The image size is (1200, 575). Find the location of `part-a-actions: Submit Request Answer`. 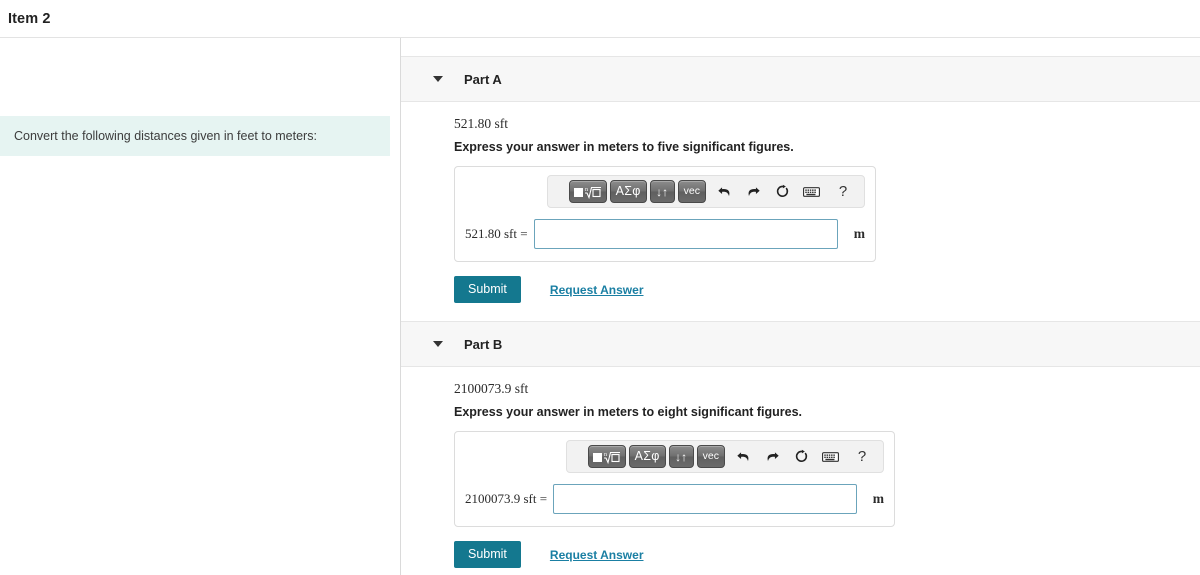

part-a-actions: Submit Request Answer is located at coordinates (827, 289).